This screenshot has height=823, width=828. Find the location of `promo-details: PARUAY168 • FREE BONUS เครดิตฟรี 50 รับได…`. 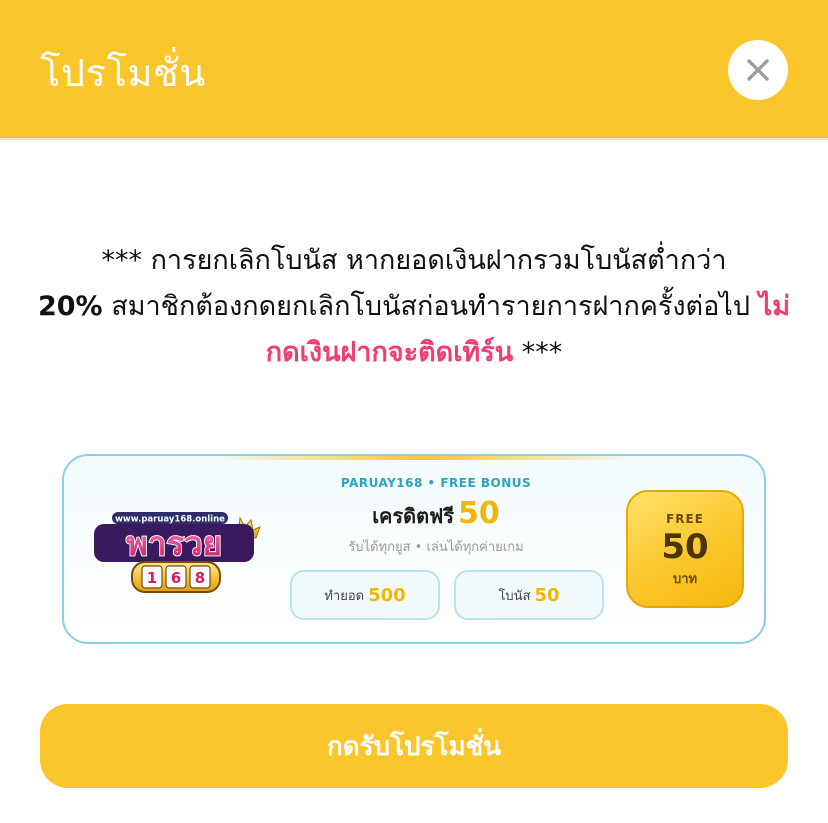

promo-details: PARUAY168 • FREE BONUS เครดิตฟรี 50 รับได… is located at coordinates (436, 516).